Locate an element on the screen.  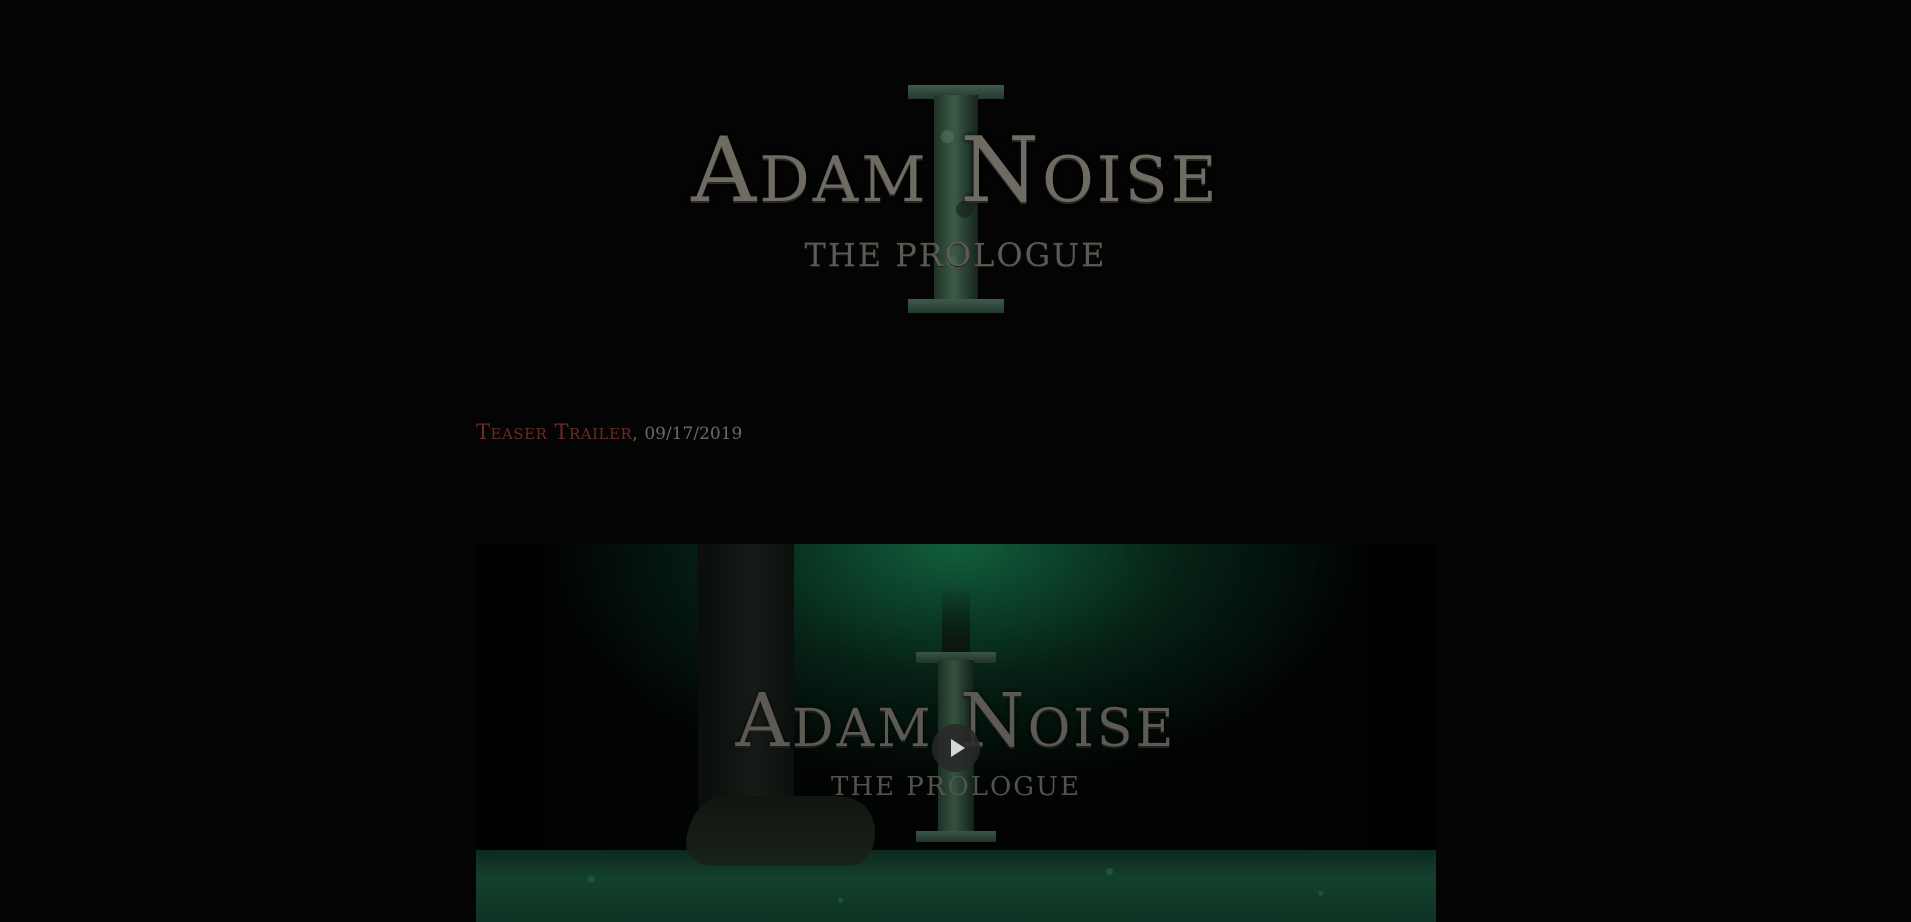
trailer-date: 09/17/2019 is located at coordinates (693, 434).